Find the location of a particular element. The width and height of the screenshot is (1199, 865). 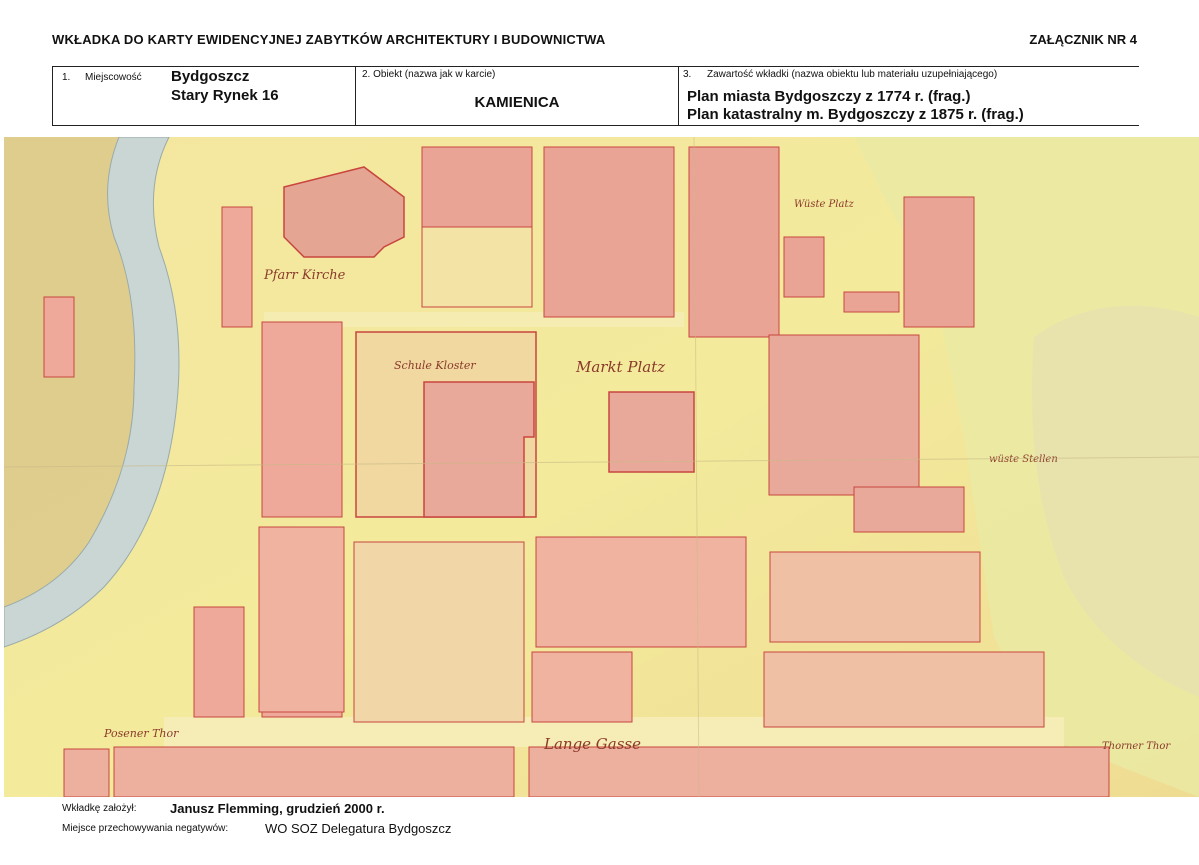

wuste-stellen-label: wüste Stellen is located at coordinates (1023, 459).